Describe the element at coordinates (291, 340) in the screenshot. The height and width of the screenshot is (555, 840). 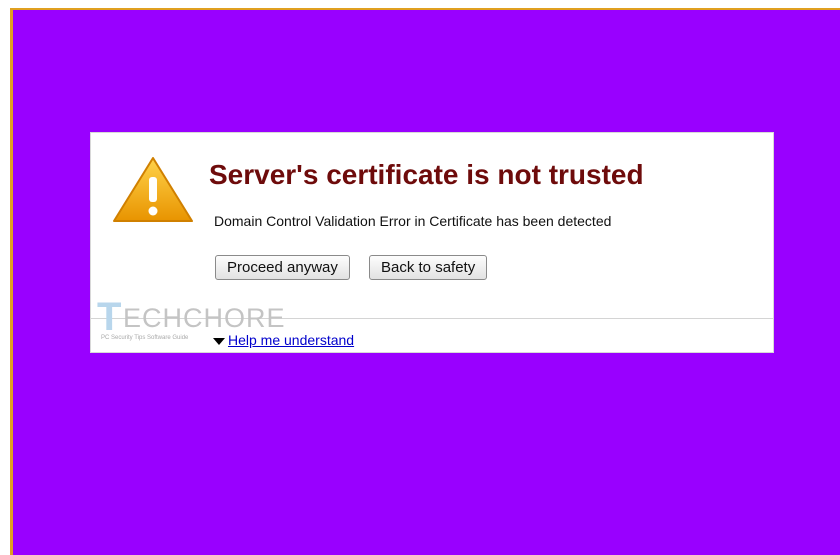
I see `help-me-understand-link: Help me understand` at that location.